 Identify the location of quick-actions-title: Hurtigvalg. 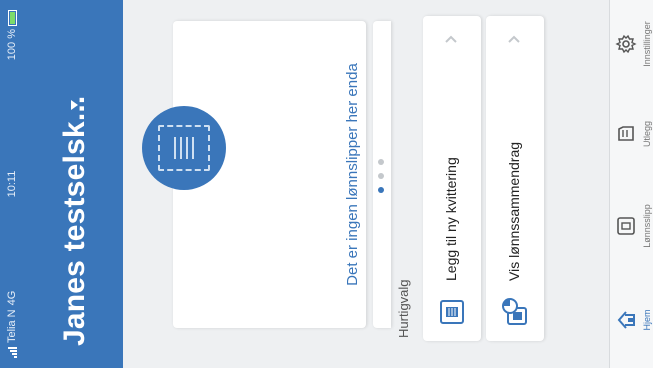
(403, 308).